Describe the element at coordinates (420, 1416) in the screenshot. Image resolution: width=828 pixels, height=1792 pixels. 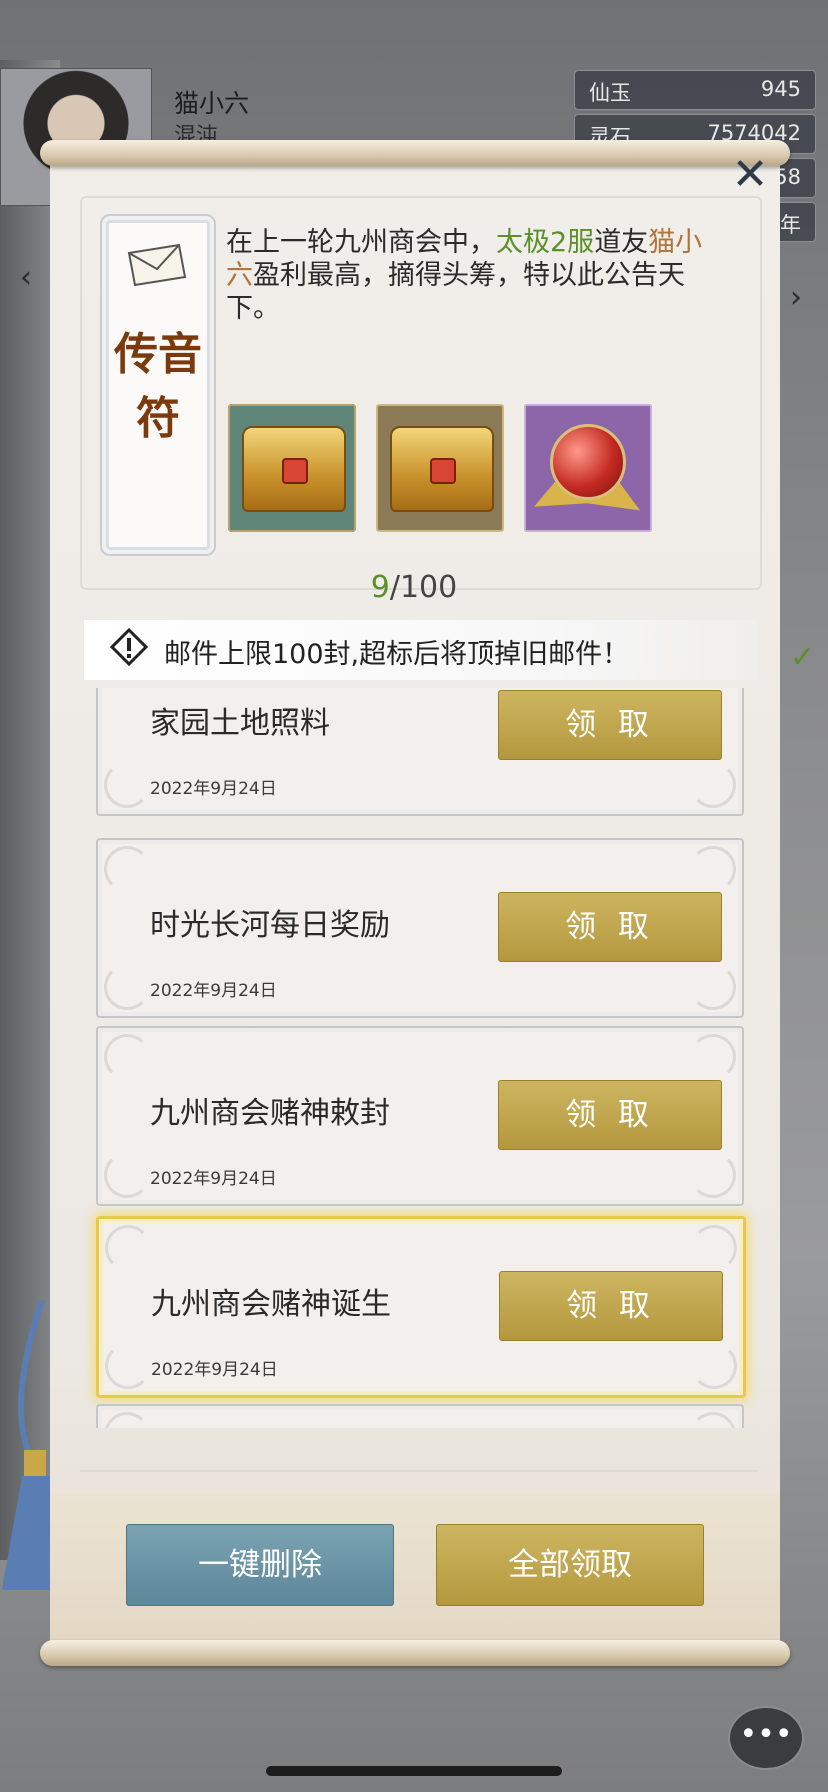
I see `mail-item` at that location.